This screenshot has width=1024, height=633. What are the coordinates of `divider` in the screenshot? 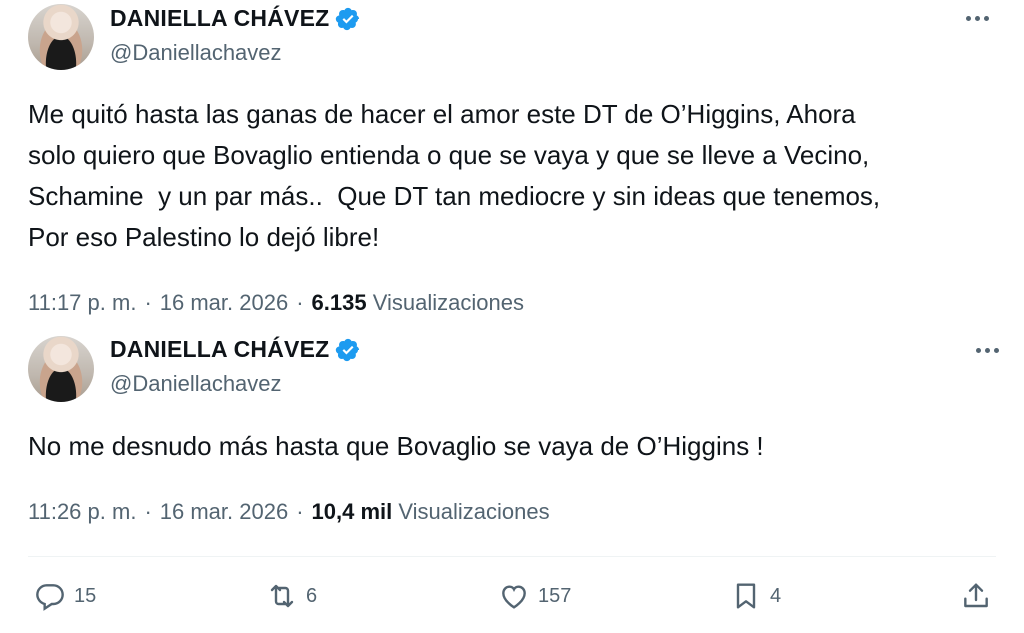 It's located at (512, 556).